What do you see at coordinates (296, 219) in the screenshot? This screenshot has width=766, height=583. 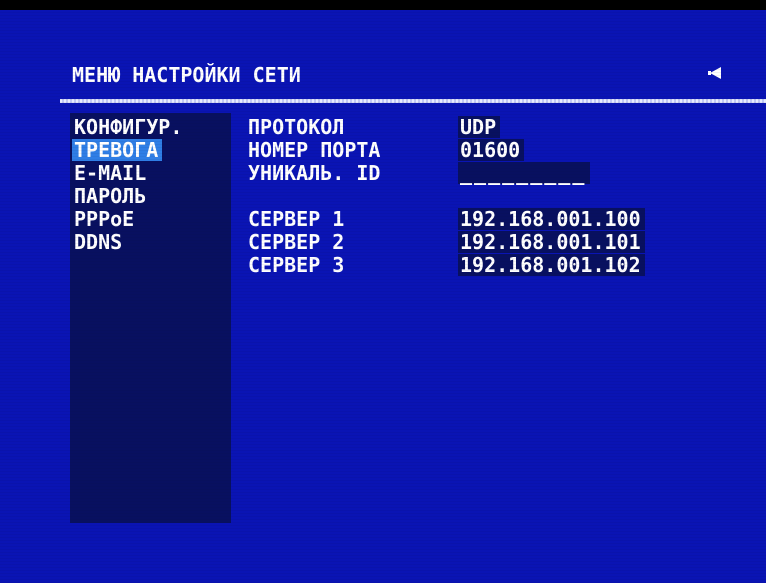 I see `server1-label: СЕРВЕР 1` at bounding box center [296, 219].